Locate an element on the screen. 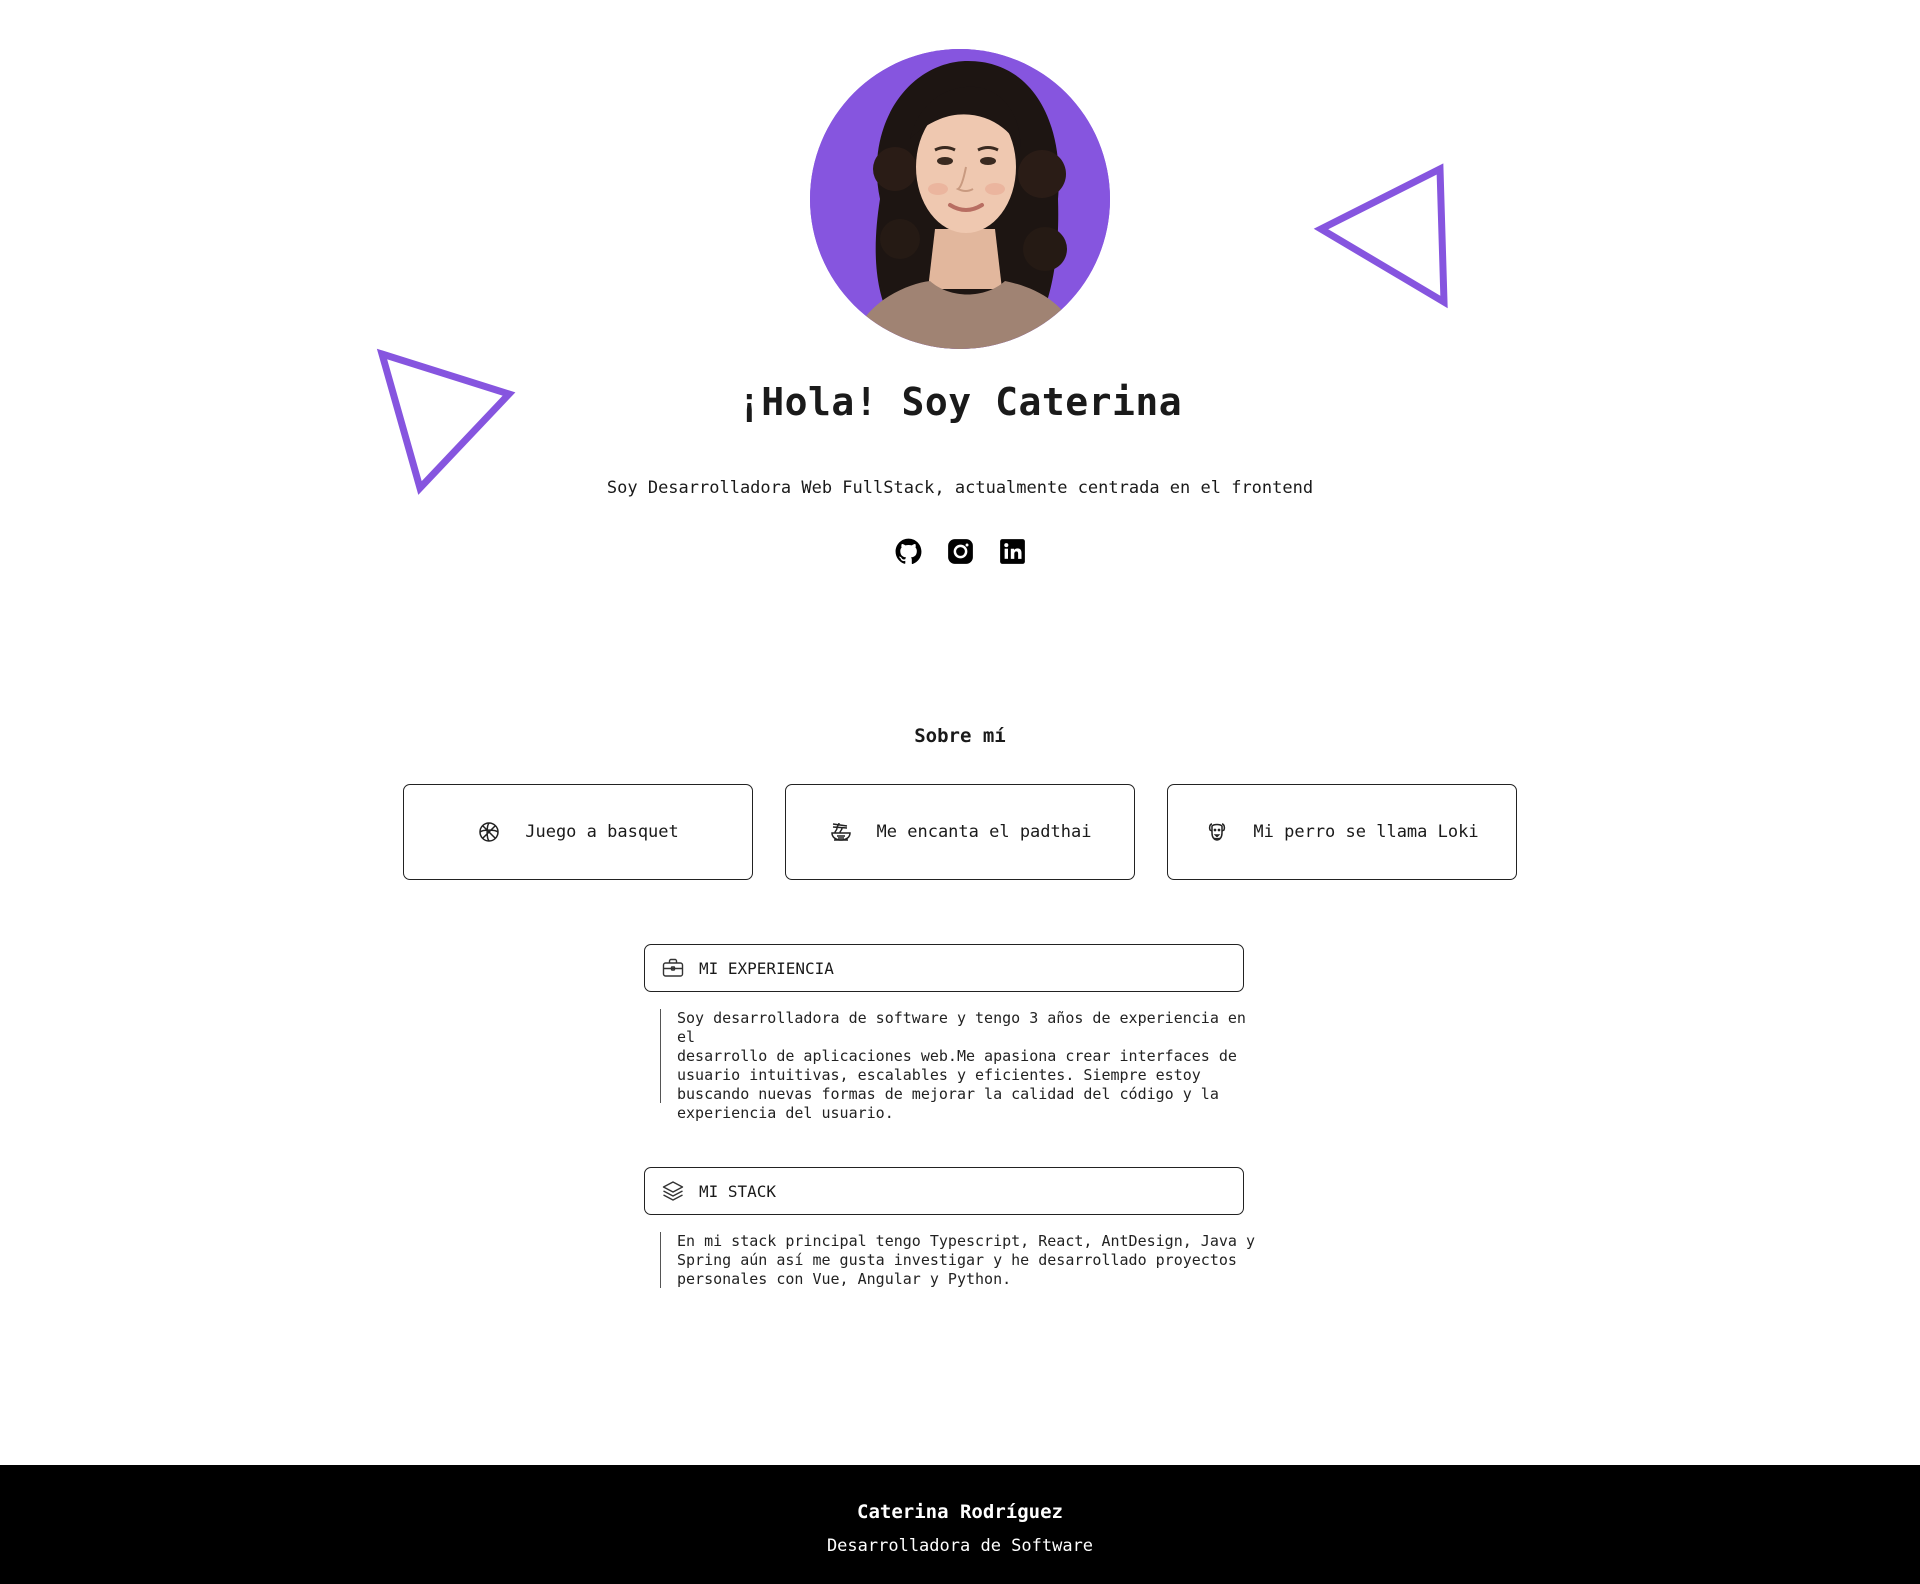 The width and height of the screenshot is (1920, 1584). social-links is located at coordinates (960, 551).